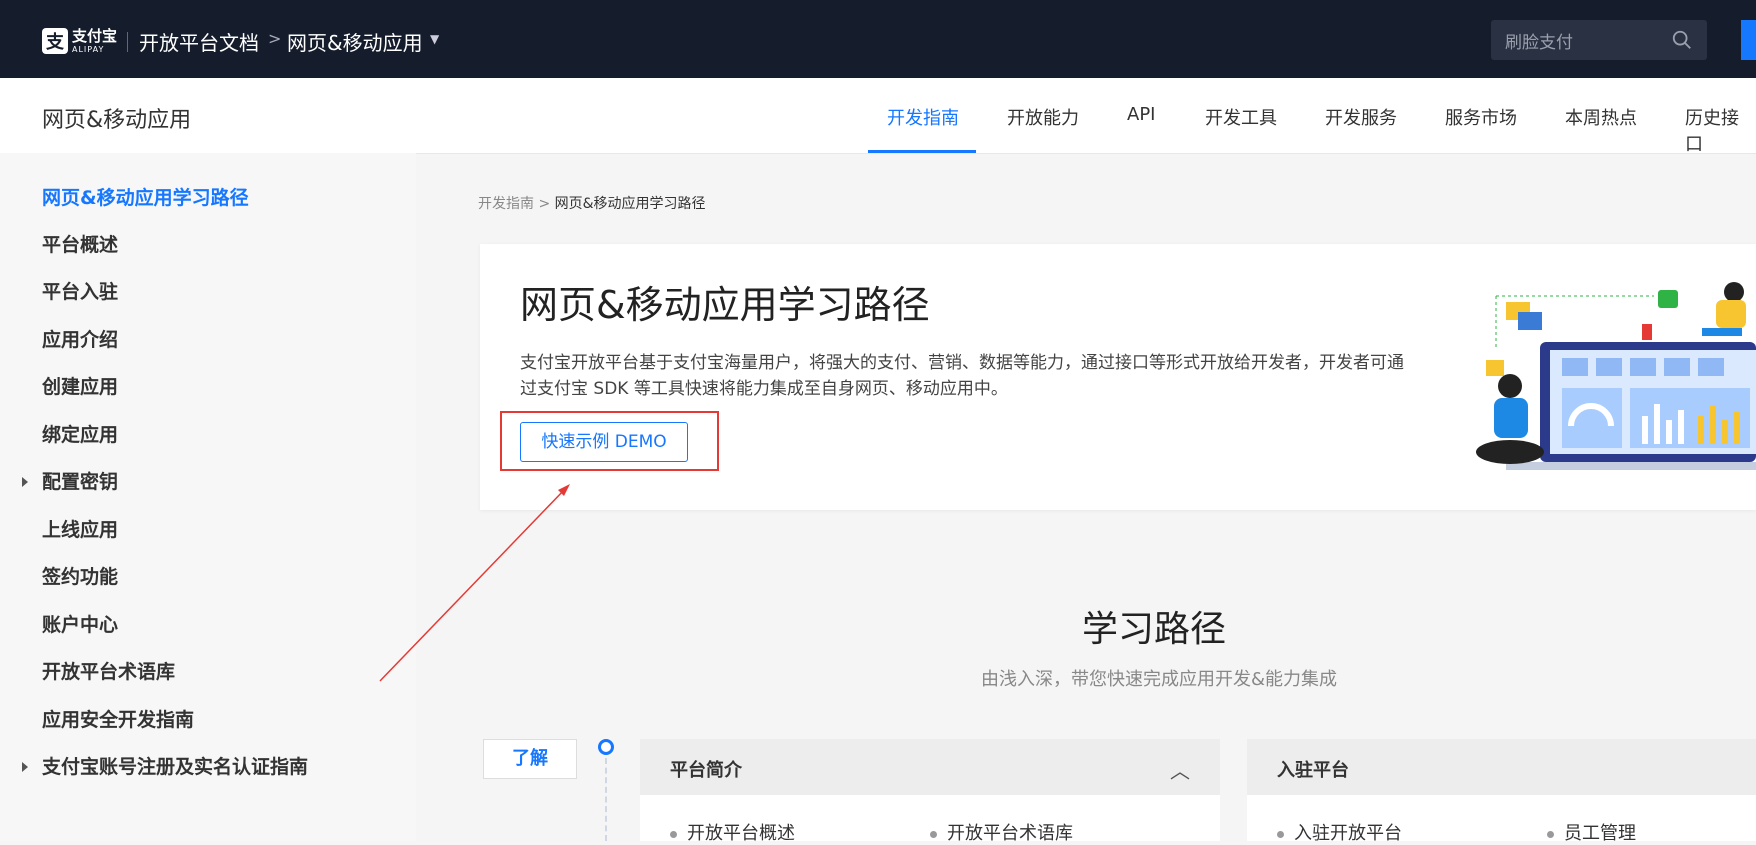  Describe the element at coordinates (930, 791) in the screenshot. I see `card-platform-intro: 平台简介 ︿ 开放平台概述 开放平台术语库` at that location.